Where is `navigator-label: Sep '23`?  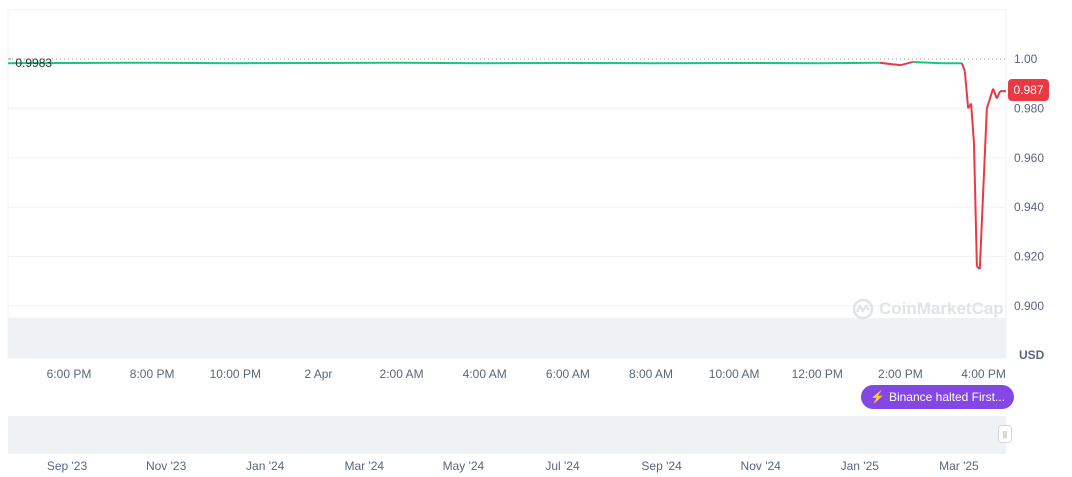 navigator-label: Sep '23 is located at coordinates (67, 466).